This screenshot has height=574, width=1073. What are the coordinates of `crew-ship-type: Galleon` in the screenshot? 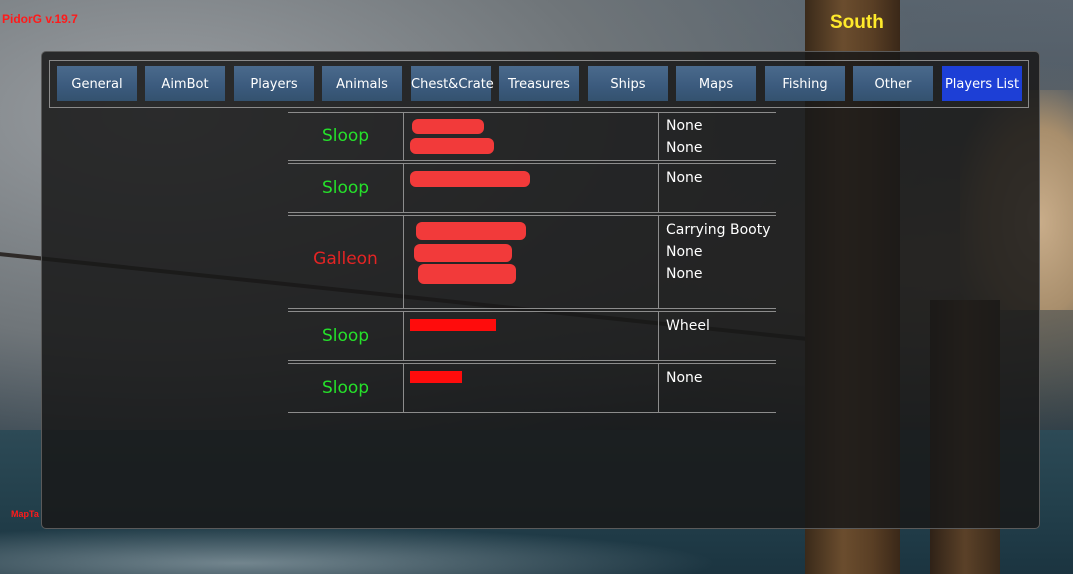 It's located at (345, 259).